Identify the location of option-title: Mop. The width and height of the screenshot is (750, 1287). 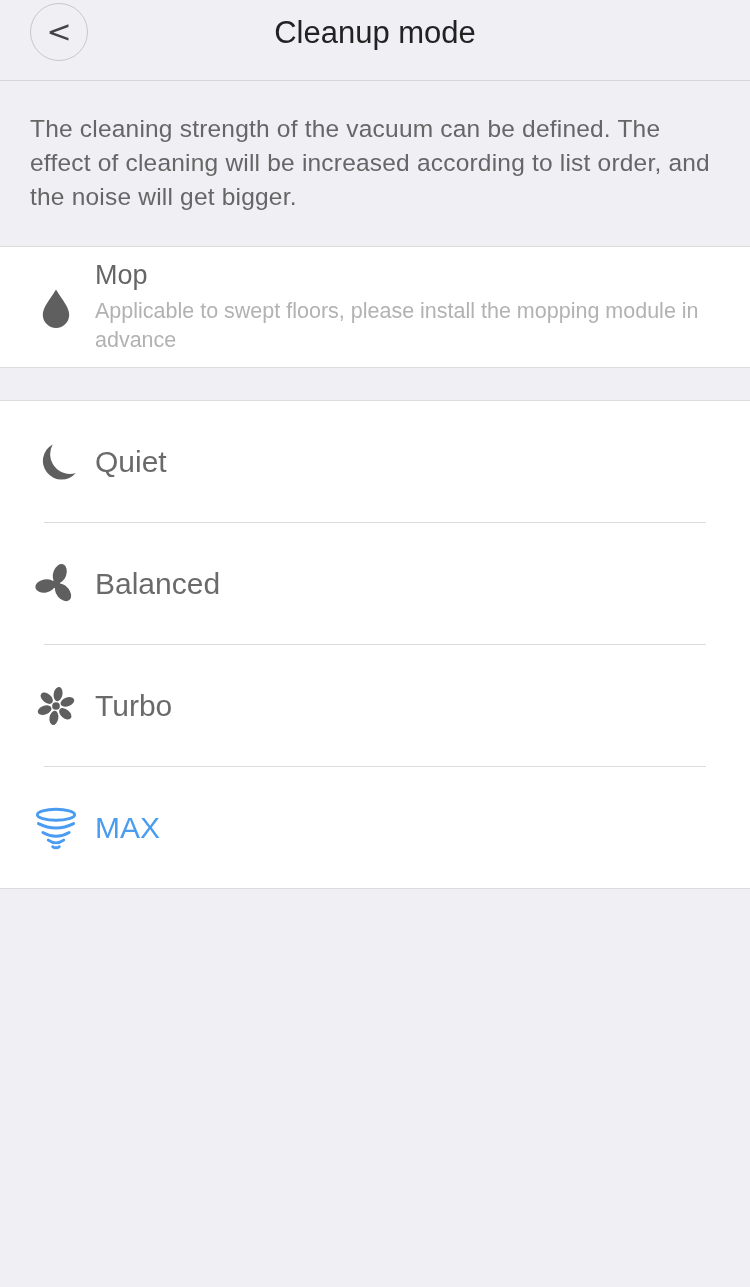
(122, 275).